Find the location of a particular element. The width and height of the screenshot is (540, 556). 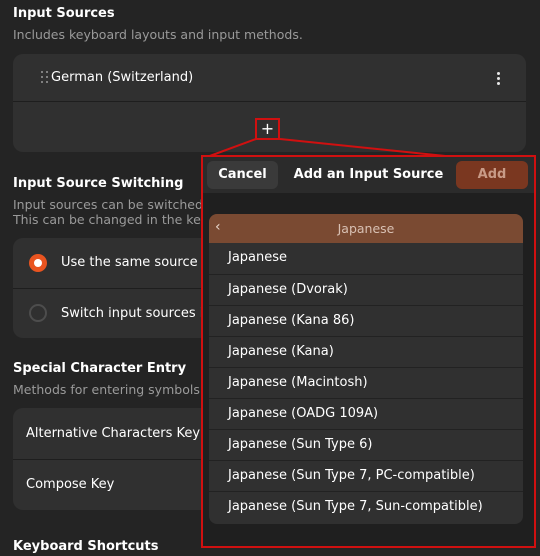

list-item: Japanese (Kana) is located at coordinates (366, 351).